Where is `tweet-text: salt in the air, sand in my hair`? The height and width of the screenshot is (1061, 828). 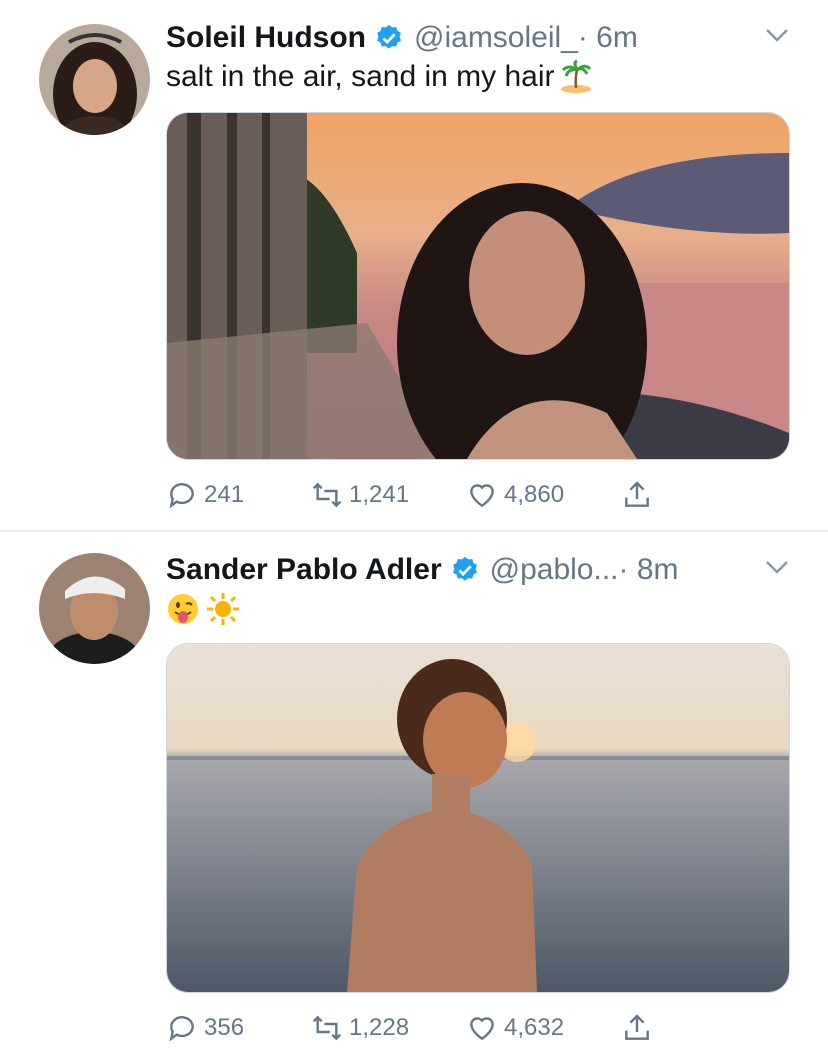 tweet-text: salt in the air, sand in my hair is located at coordinates (379, 77).